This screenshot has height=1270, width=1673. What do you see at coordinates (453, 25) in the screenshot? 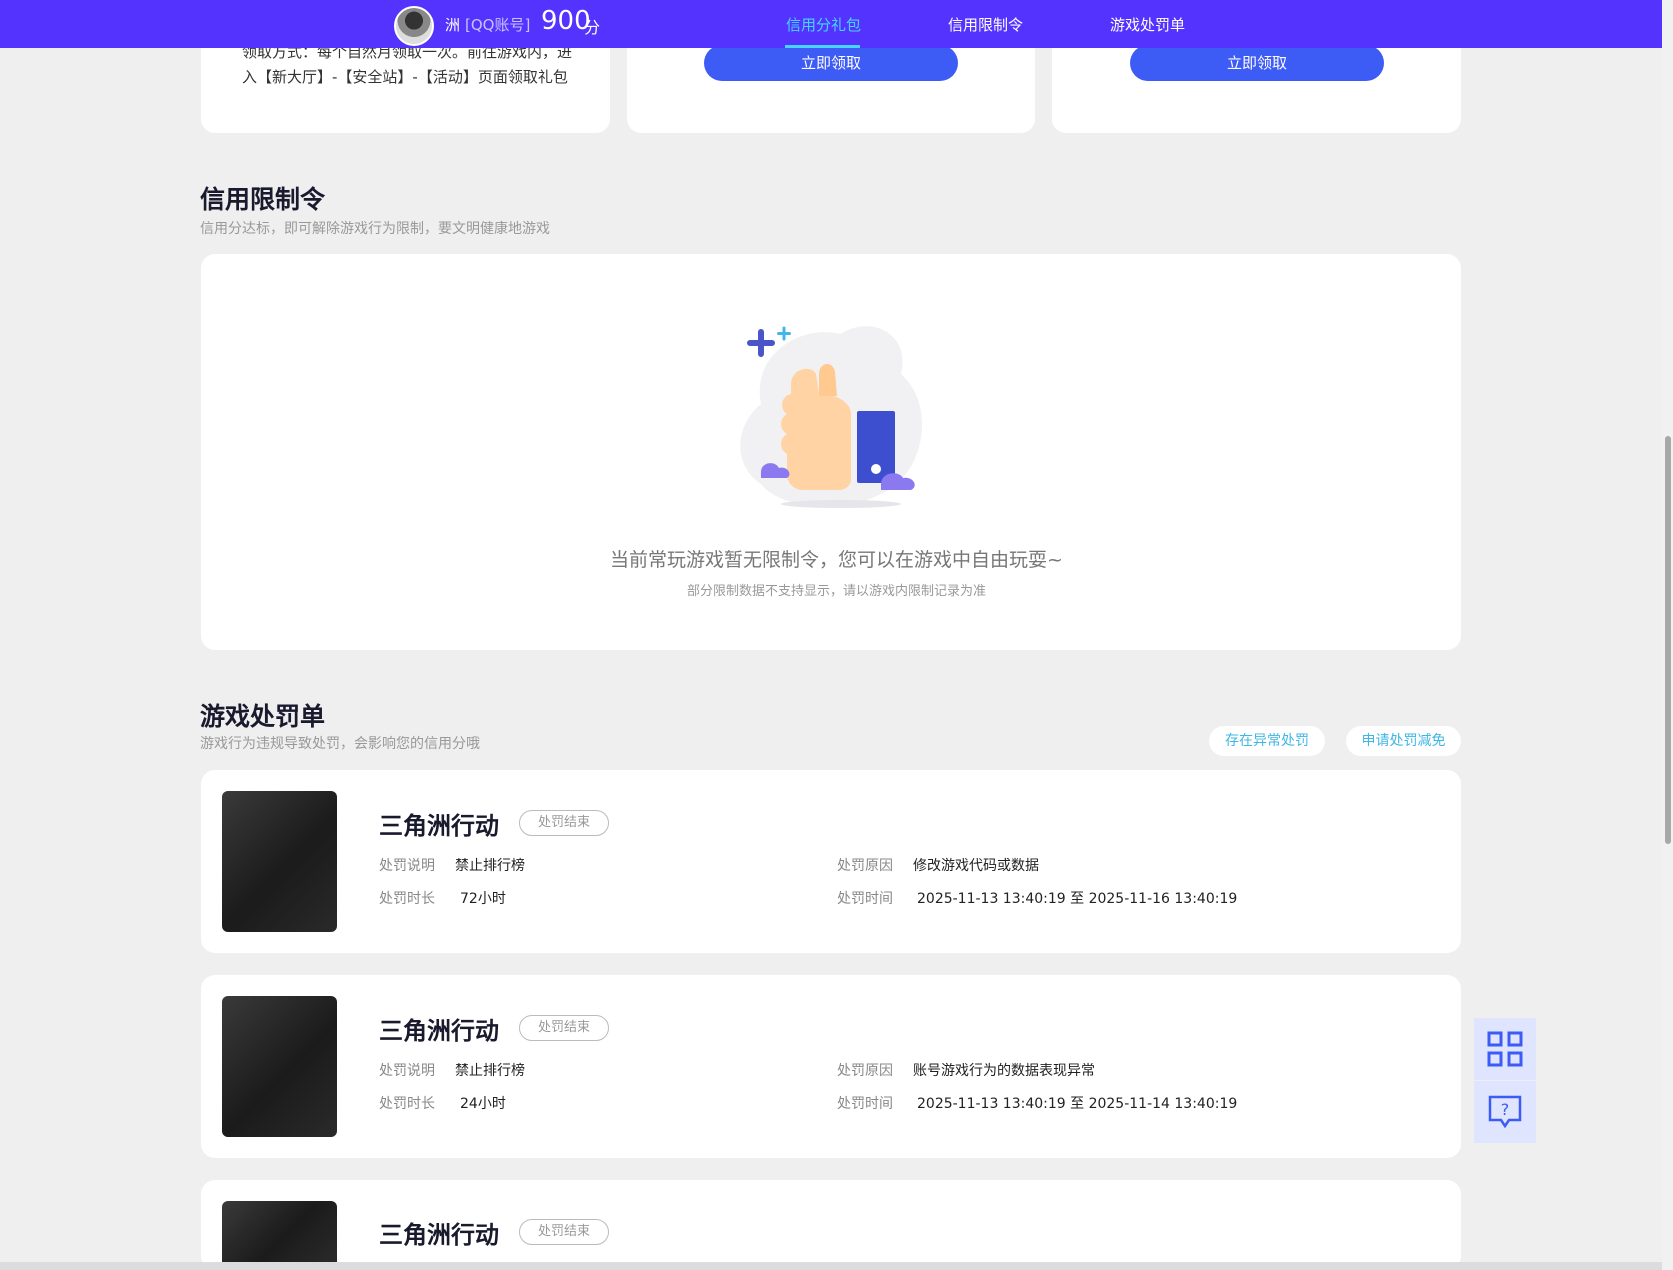
I see `user-name: 洲` at bounding box center [453, 25].